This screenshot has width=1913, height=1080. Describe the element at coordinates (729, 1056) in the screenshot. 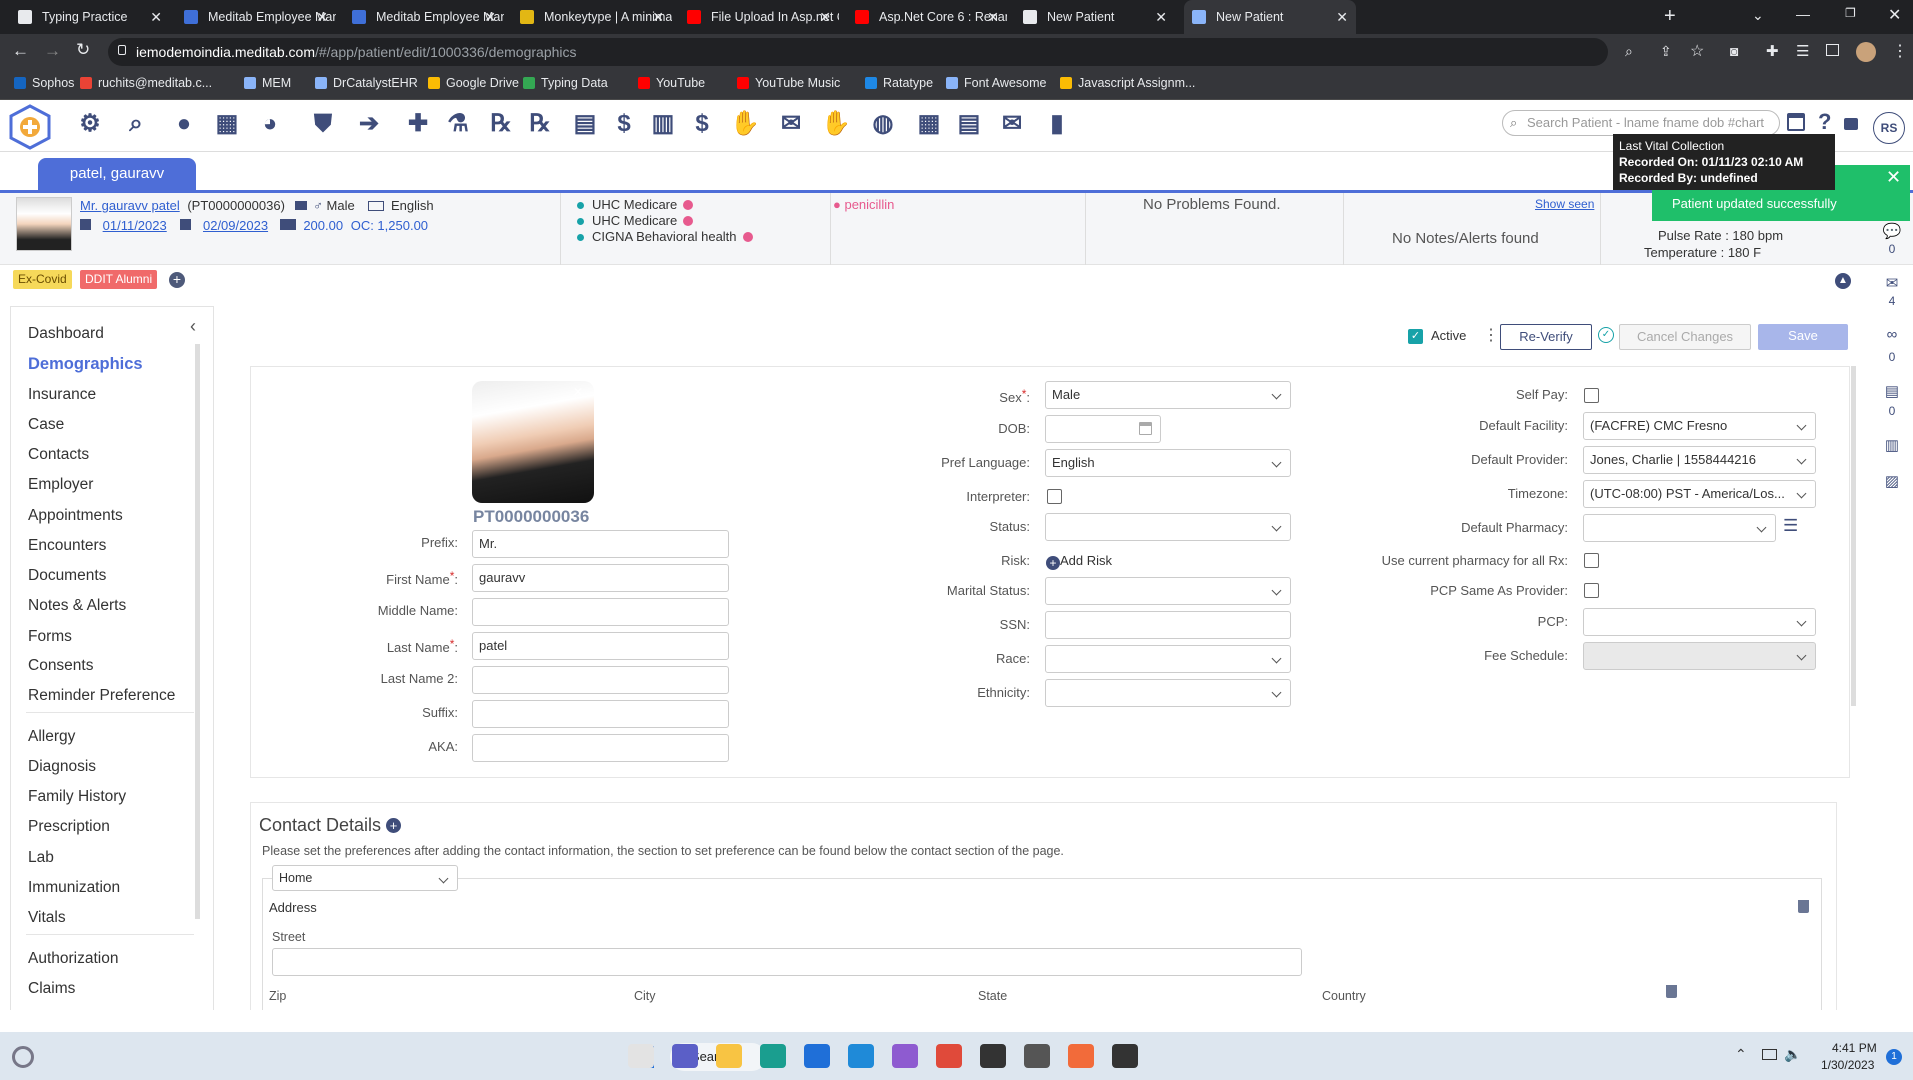

I see `folder-icon` at that location.